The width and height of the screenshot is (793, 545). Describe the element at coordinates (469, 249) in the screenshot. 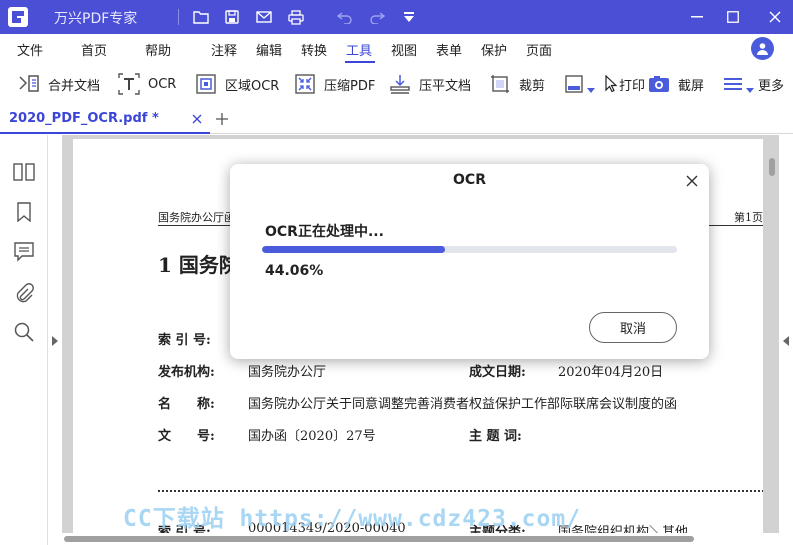

I see `progress-bar` at that location.